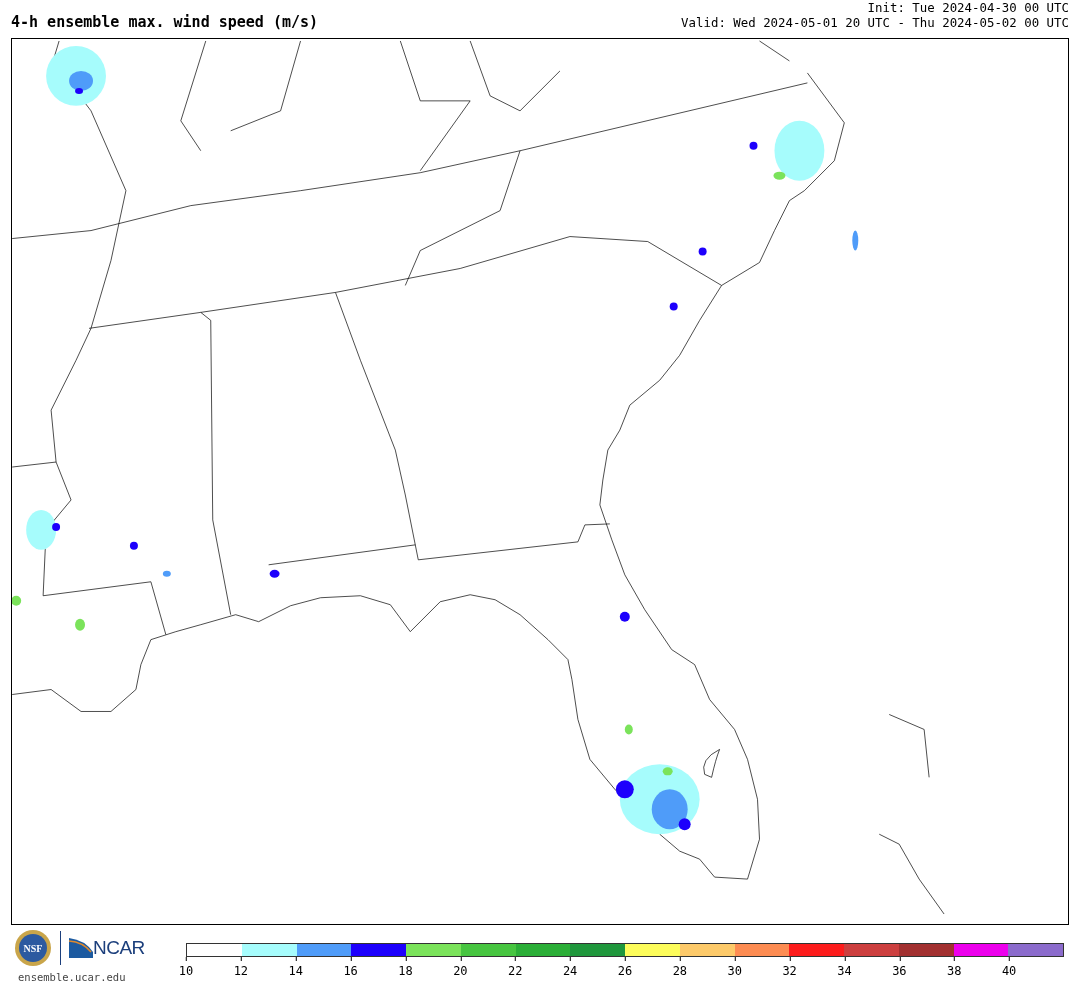  I want to click on tick-label: 28, so click(680, 971).